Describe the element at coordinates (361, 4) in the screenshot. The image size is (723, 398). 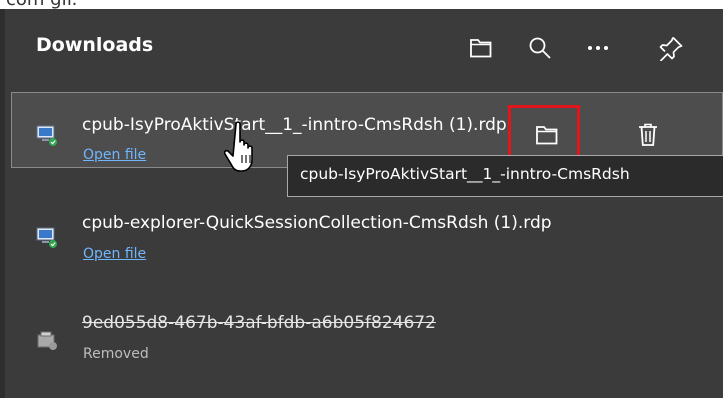
I see `page-behind-strip: com gif.` at that location.